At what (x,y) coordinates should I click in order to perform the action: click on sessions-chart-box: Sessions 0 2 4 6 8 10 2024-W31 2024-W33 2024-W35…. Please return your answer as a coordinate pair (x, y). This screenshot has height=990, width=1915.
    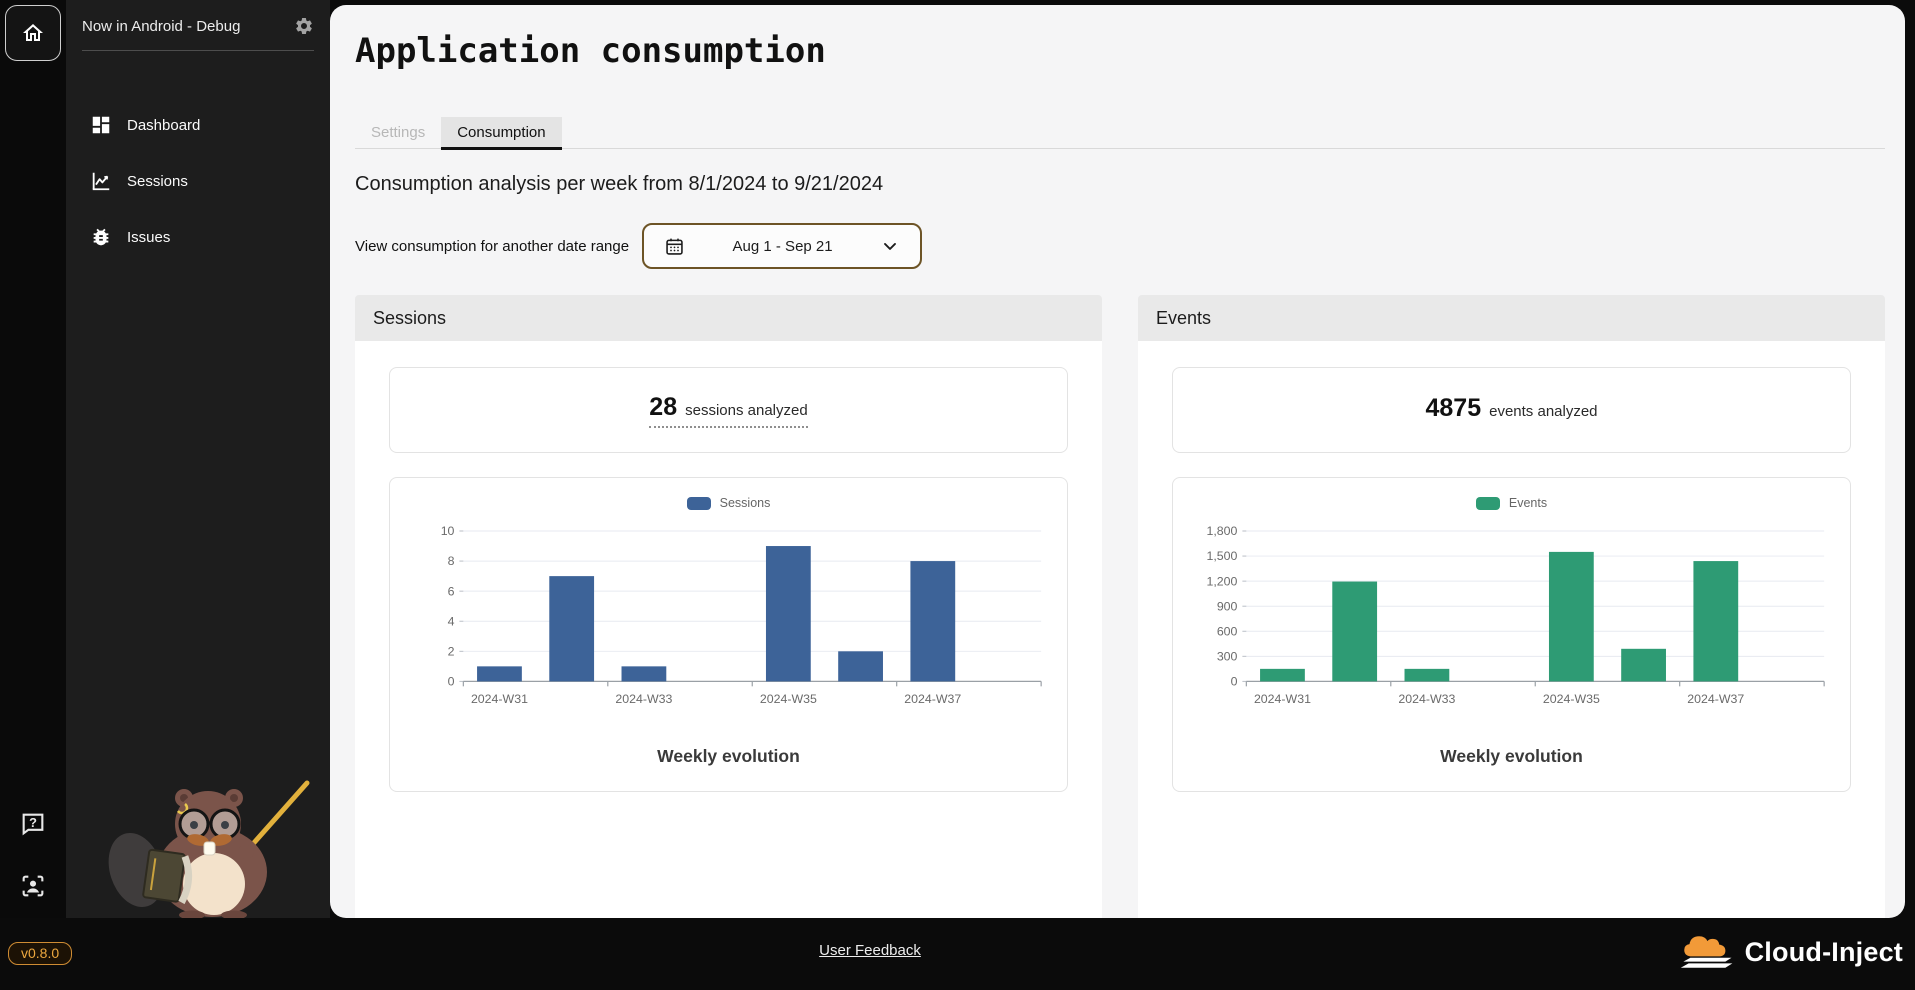
    Looking at the image, I should click on (728, 634).